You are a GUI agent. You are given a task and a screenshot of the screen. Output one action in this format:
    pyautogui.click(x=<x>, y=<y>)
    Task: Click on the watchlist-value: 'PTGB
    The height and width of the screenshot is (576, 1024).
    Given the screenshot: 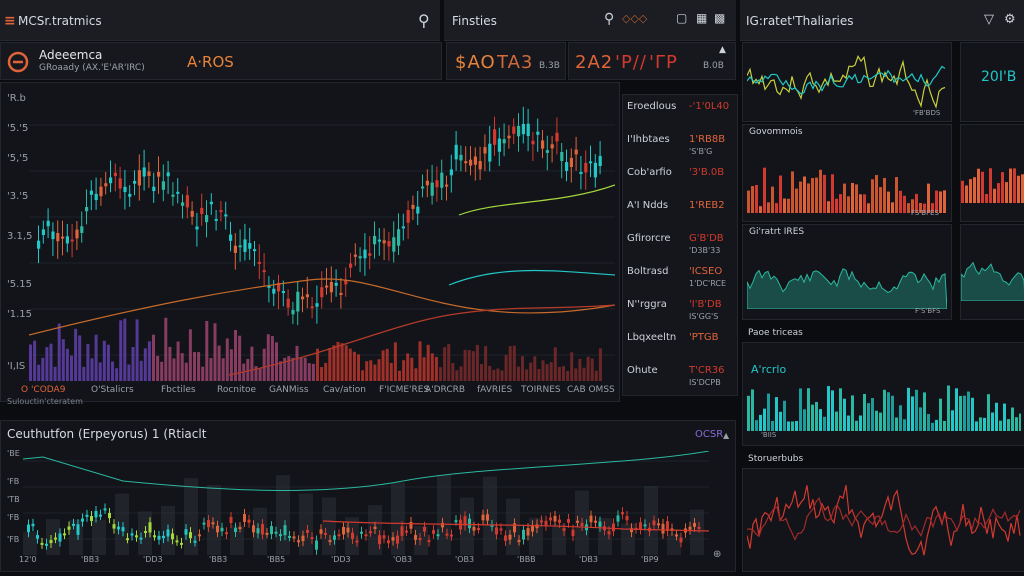 What is the action you would take?
    pyautogui.click(x=704, y=337)
    